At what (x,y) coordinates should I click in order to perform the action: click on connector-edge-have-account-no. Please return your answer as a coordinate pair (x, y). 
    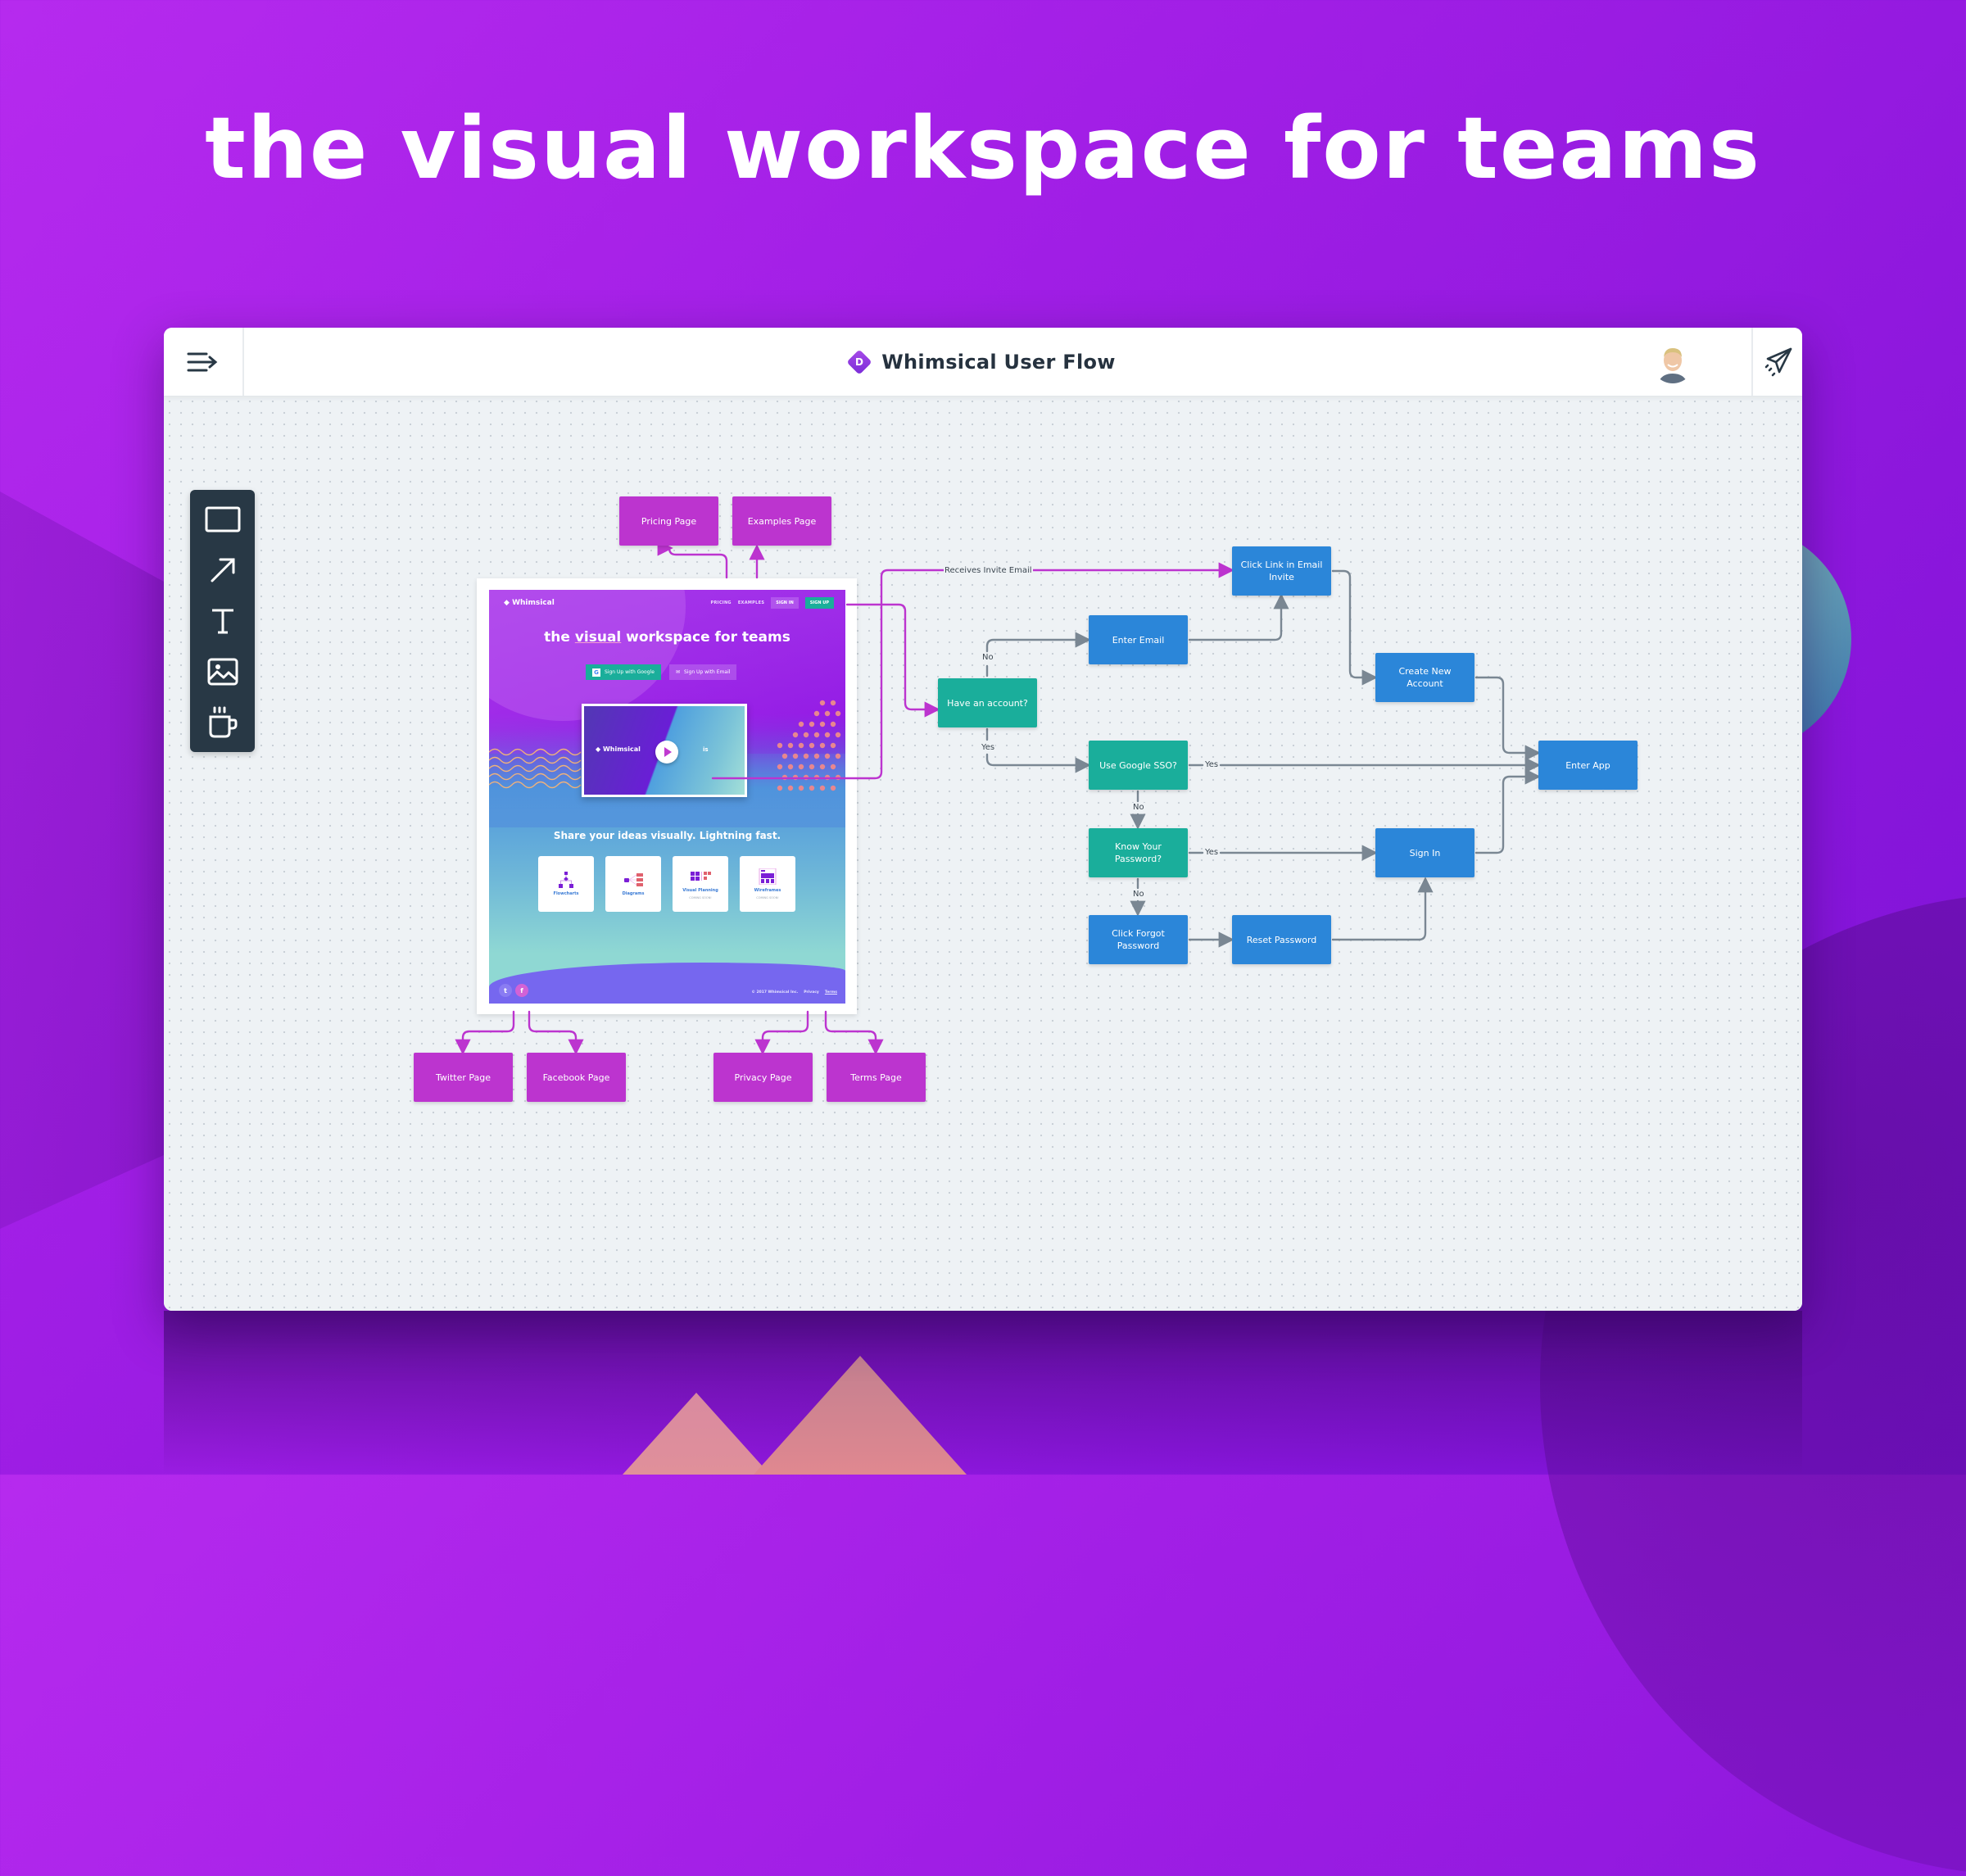
    Looking at the image, I should click on (1036, 658).